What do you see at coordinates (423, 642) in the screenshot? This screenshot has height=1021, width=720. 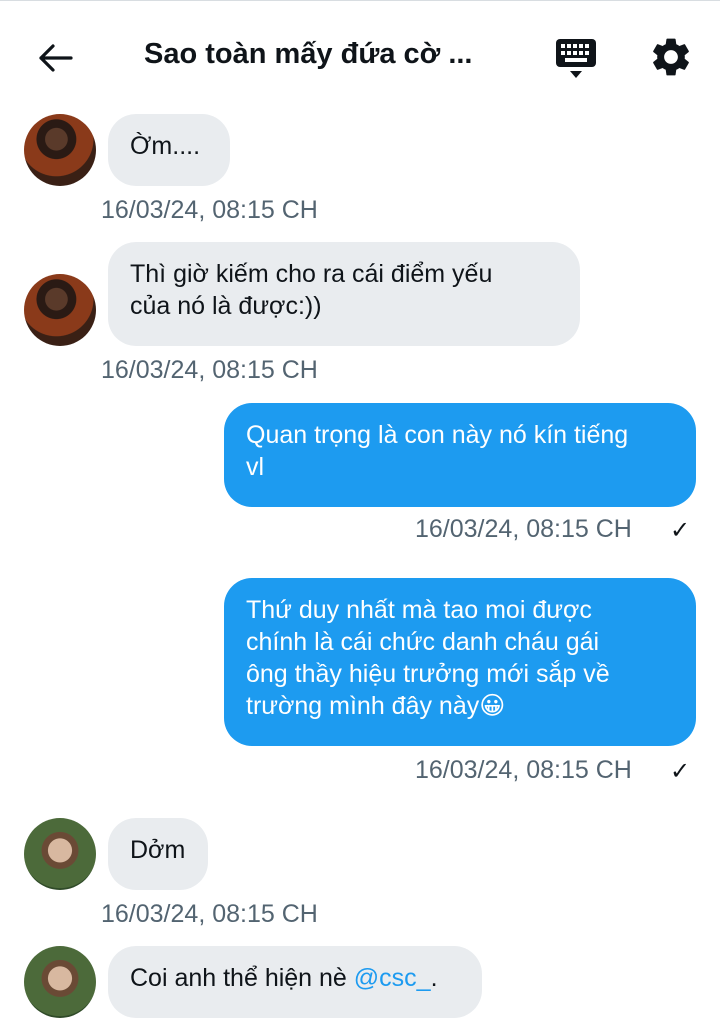 I see `message-text-line: chính là cái chức danh cháu gái` at bounding box center [423, 642].